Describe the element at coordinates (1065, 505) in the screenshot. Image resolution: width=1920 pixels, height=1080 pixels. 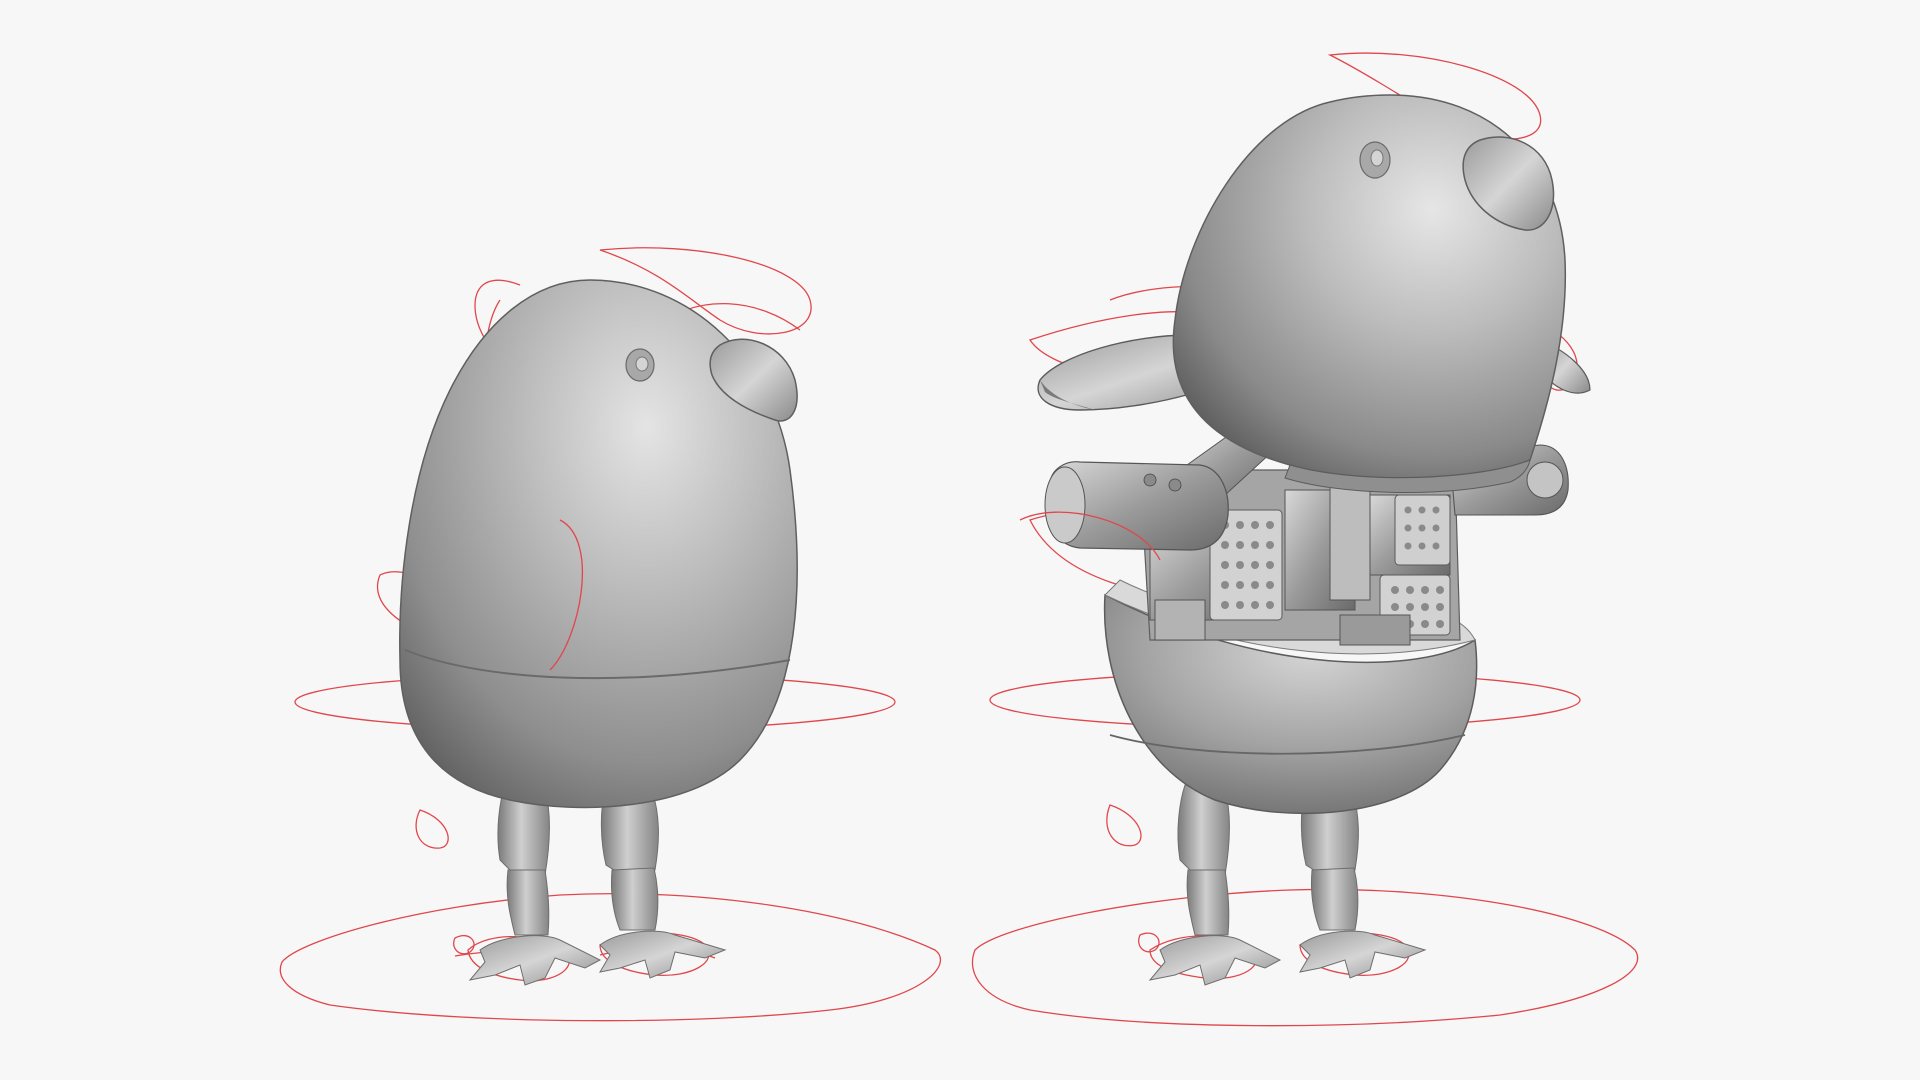
I see `motor-endcap-left` at that location.